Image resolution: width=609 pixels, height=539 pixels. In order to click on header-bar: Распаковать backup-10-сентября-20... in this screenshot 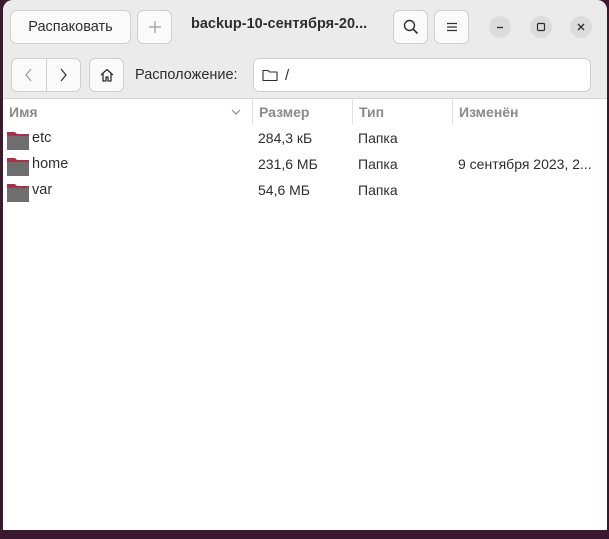, I will do `click(305, 26)`.